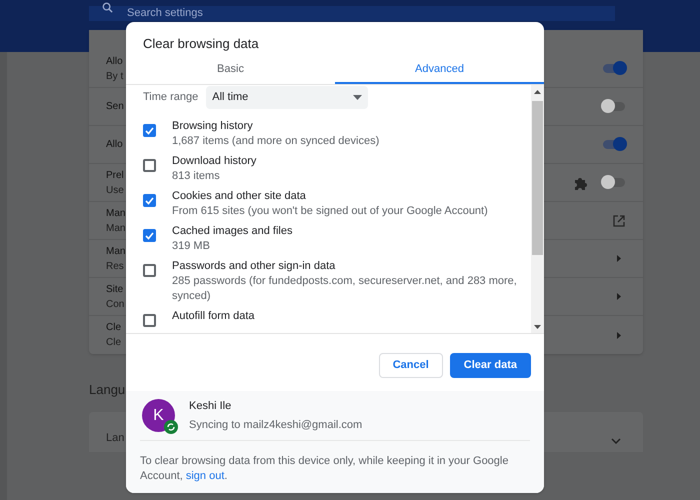 The width and height of the screenshot is (700, 500). What do you see at coordinates (239, 196) in the screenshot?
I see `item-label: Cookies and other site data` at bounding box center [239, 196].